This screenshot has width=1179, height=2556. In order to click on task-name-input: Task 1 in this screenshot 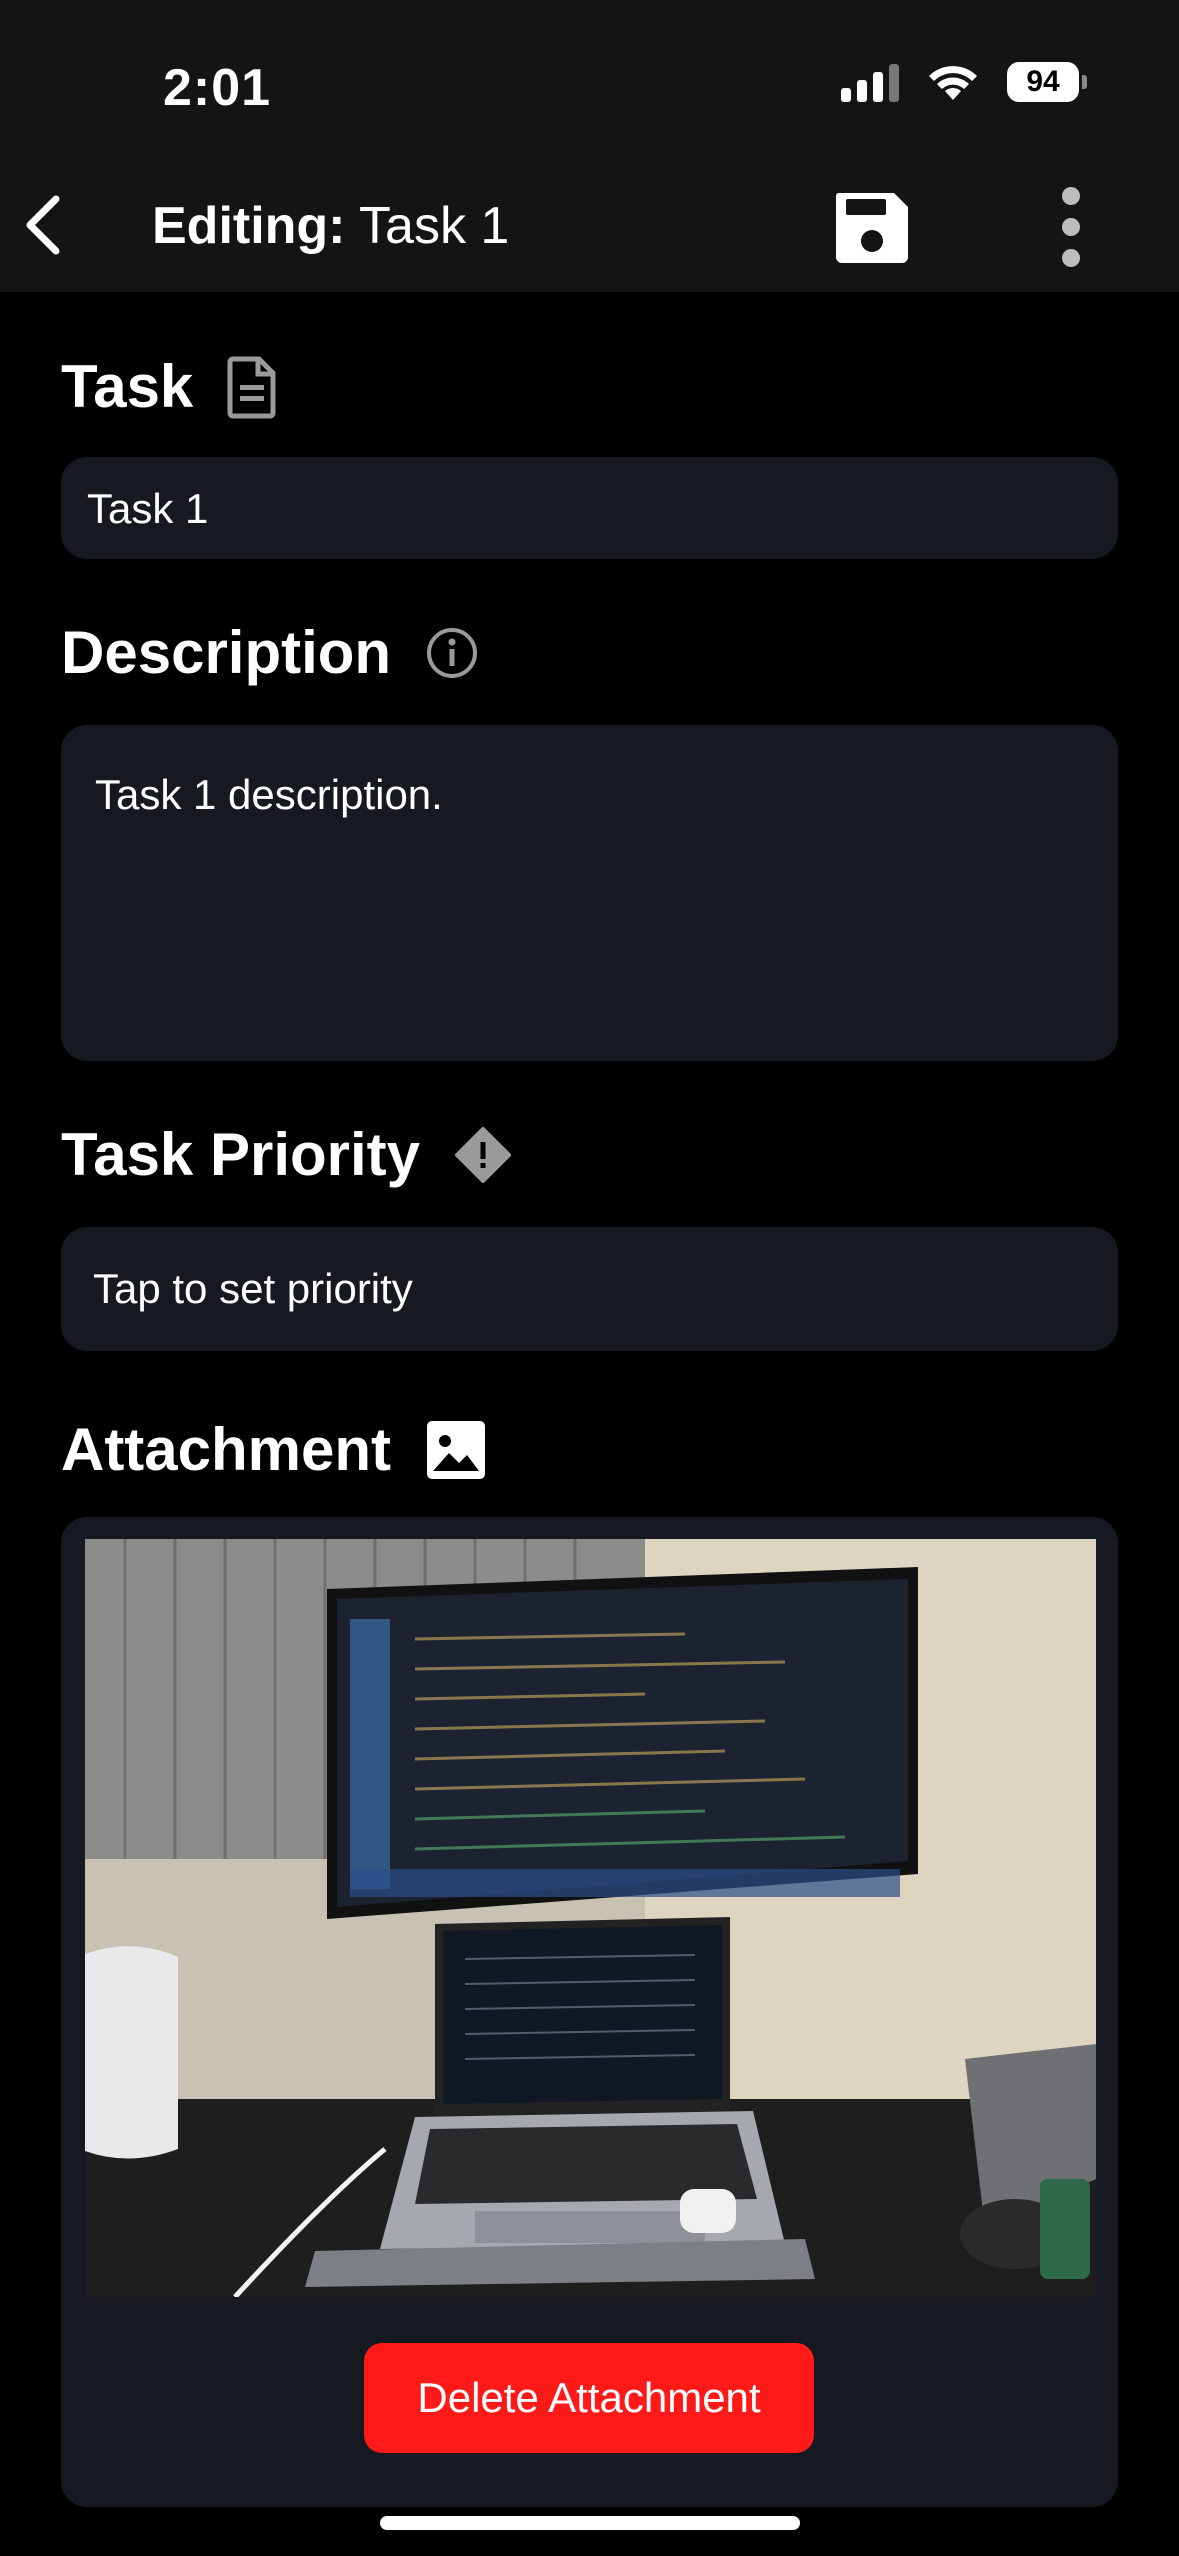, I will do `click(589, 508)`.